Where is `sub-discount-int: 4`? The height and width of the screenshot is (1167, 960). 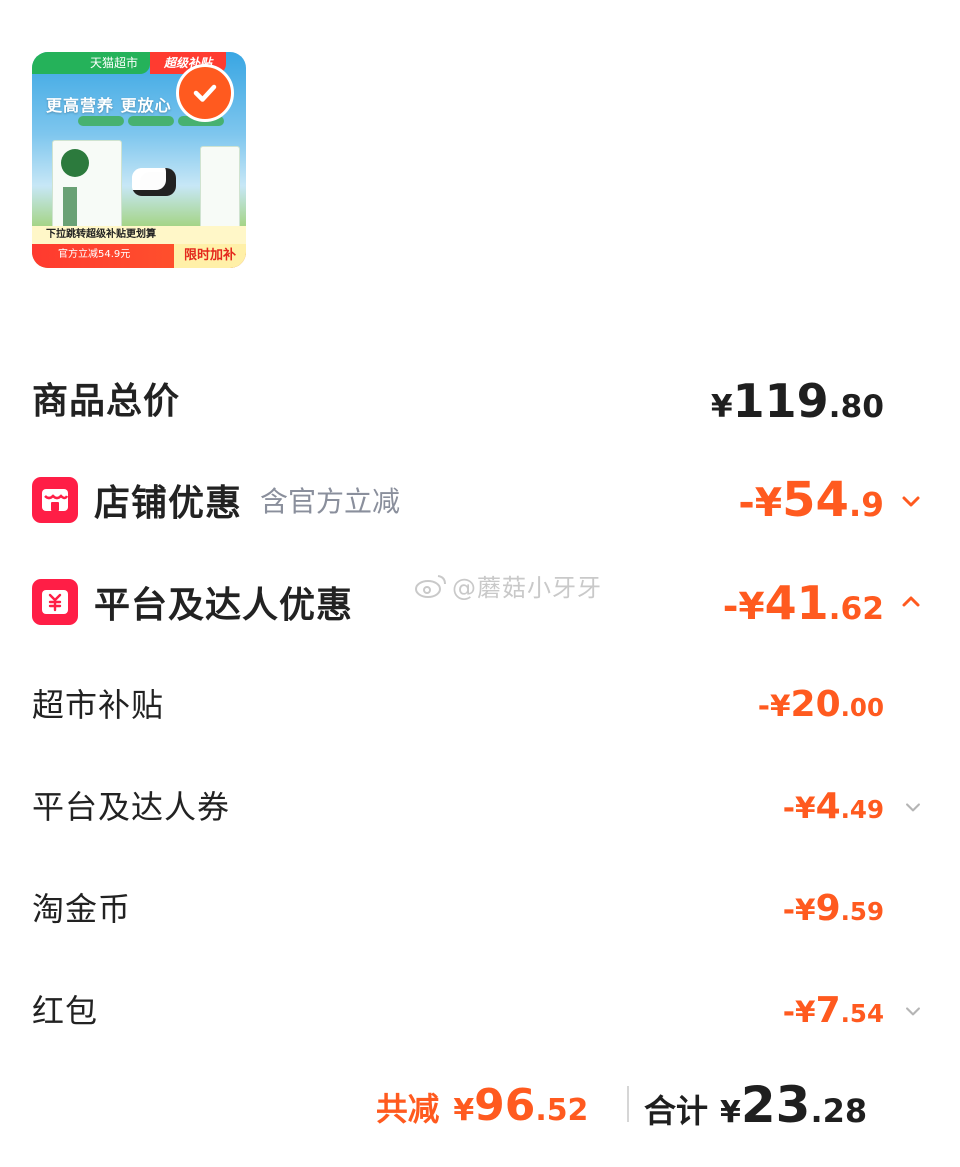 sub-discount-int: 4 is located at coordinates (828, 806).